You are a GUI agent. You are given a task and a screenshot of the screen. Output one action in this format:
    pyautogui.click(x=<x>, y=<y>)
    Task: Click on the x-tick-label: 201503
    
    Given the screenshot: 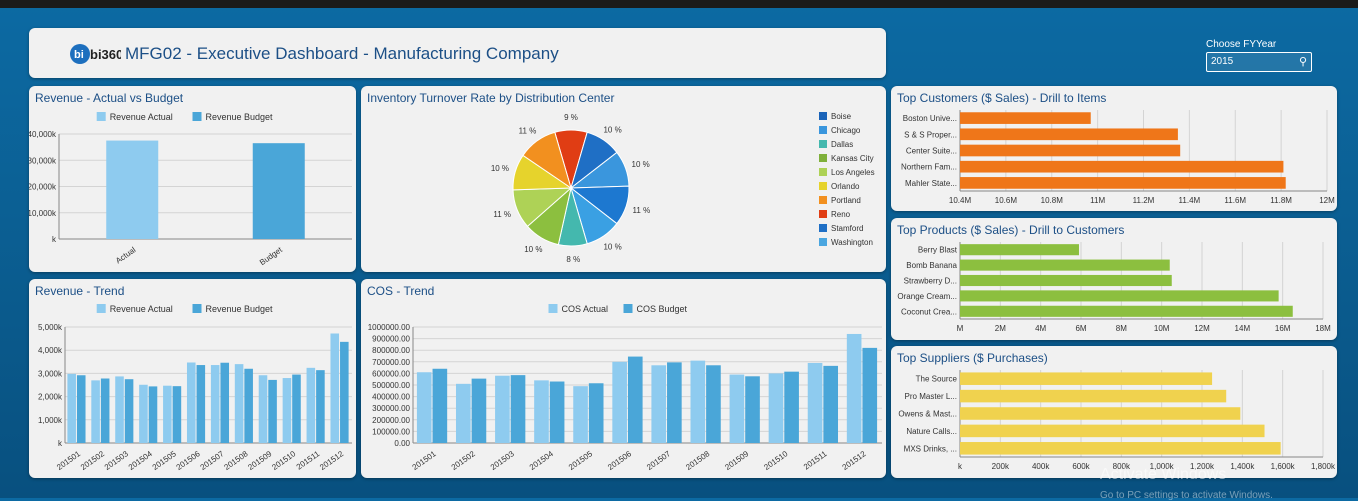 What is the action you would take?
    pyautogui.click(x=502, y=460)
    